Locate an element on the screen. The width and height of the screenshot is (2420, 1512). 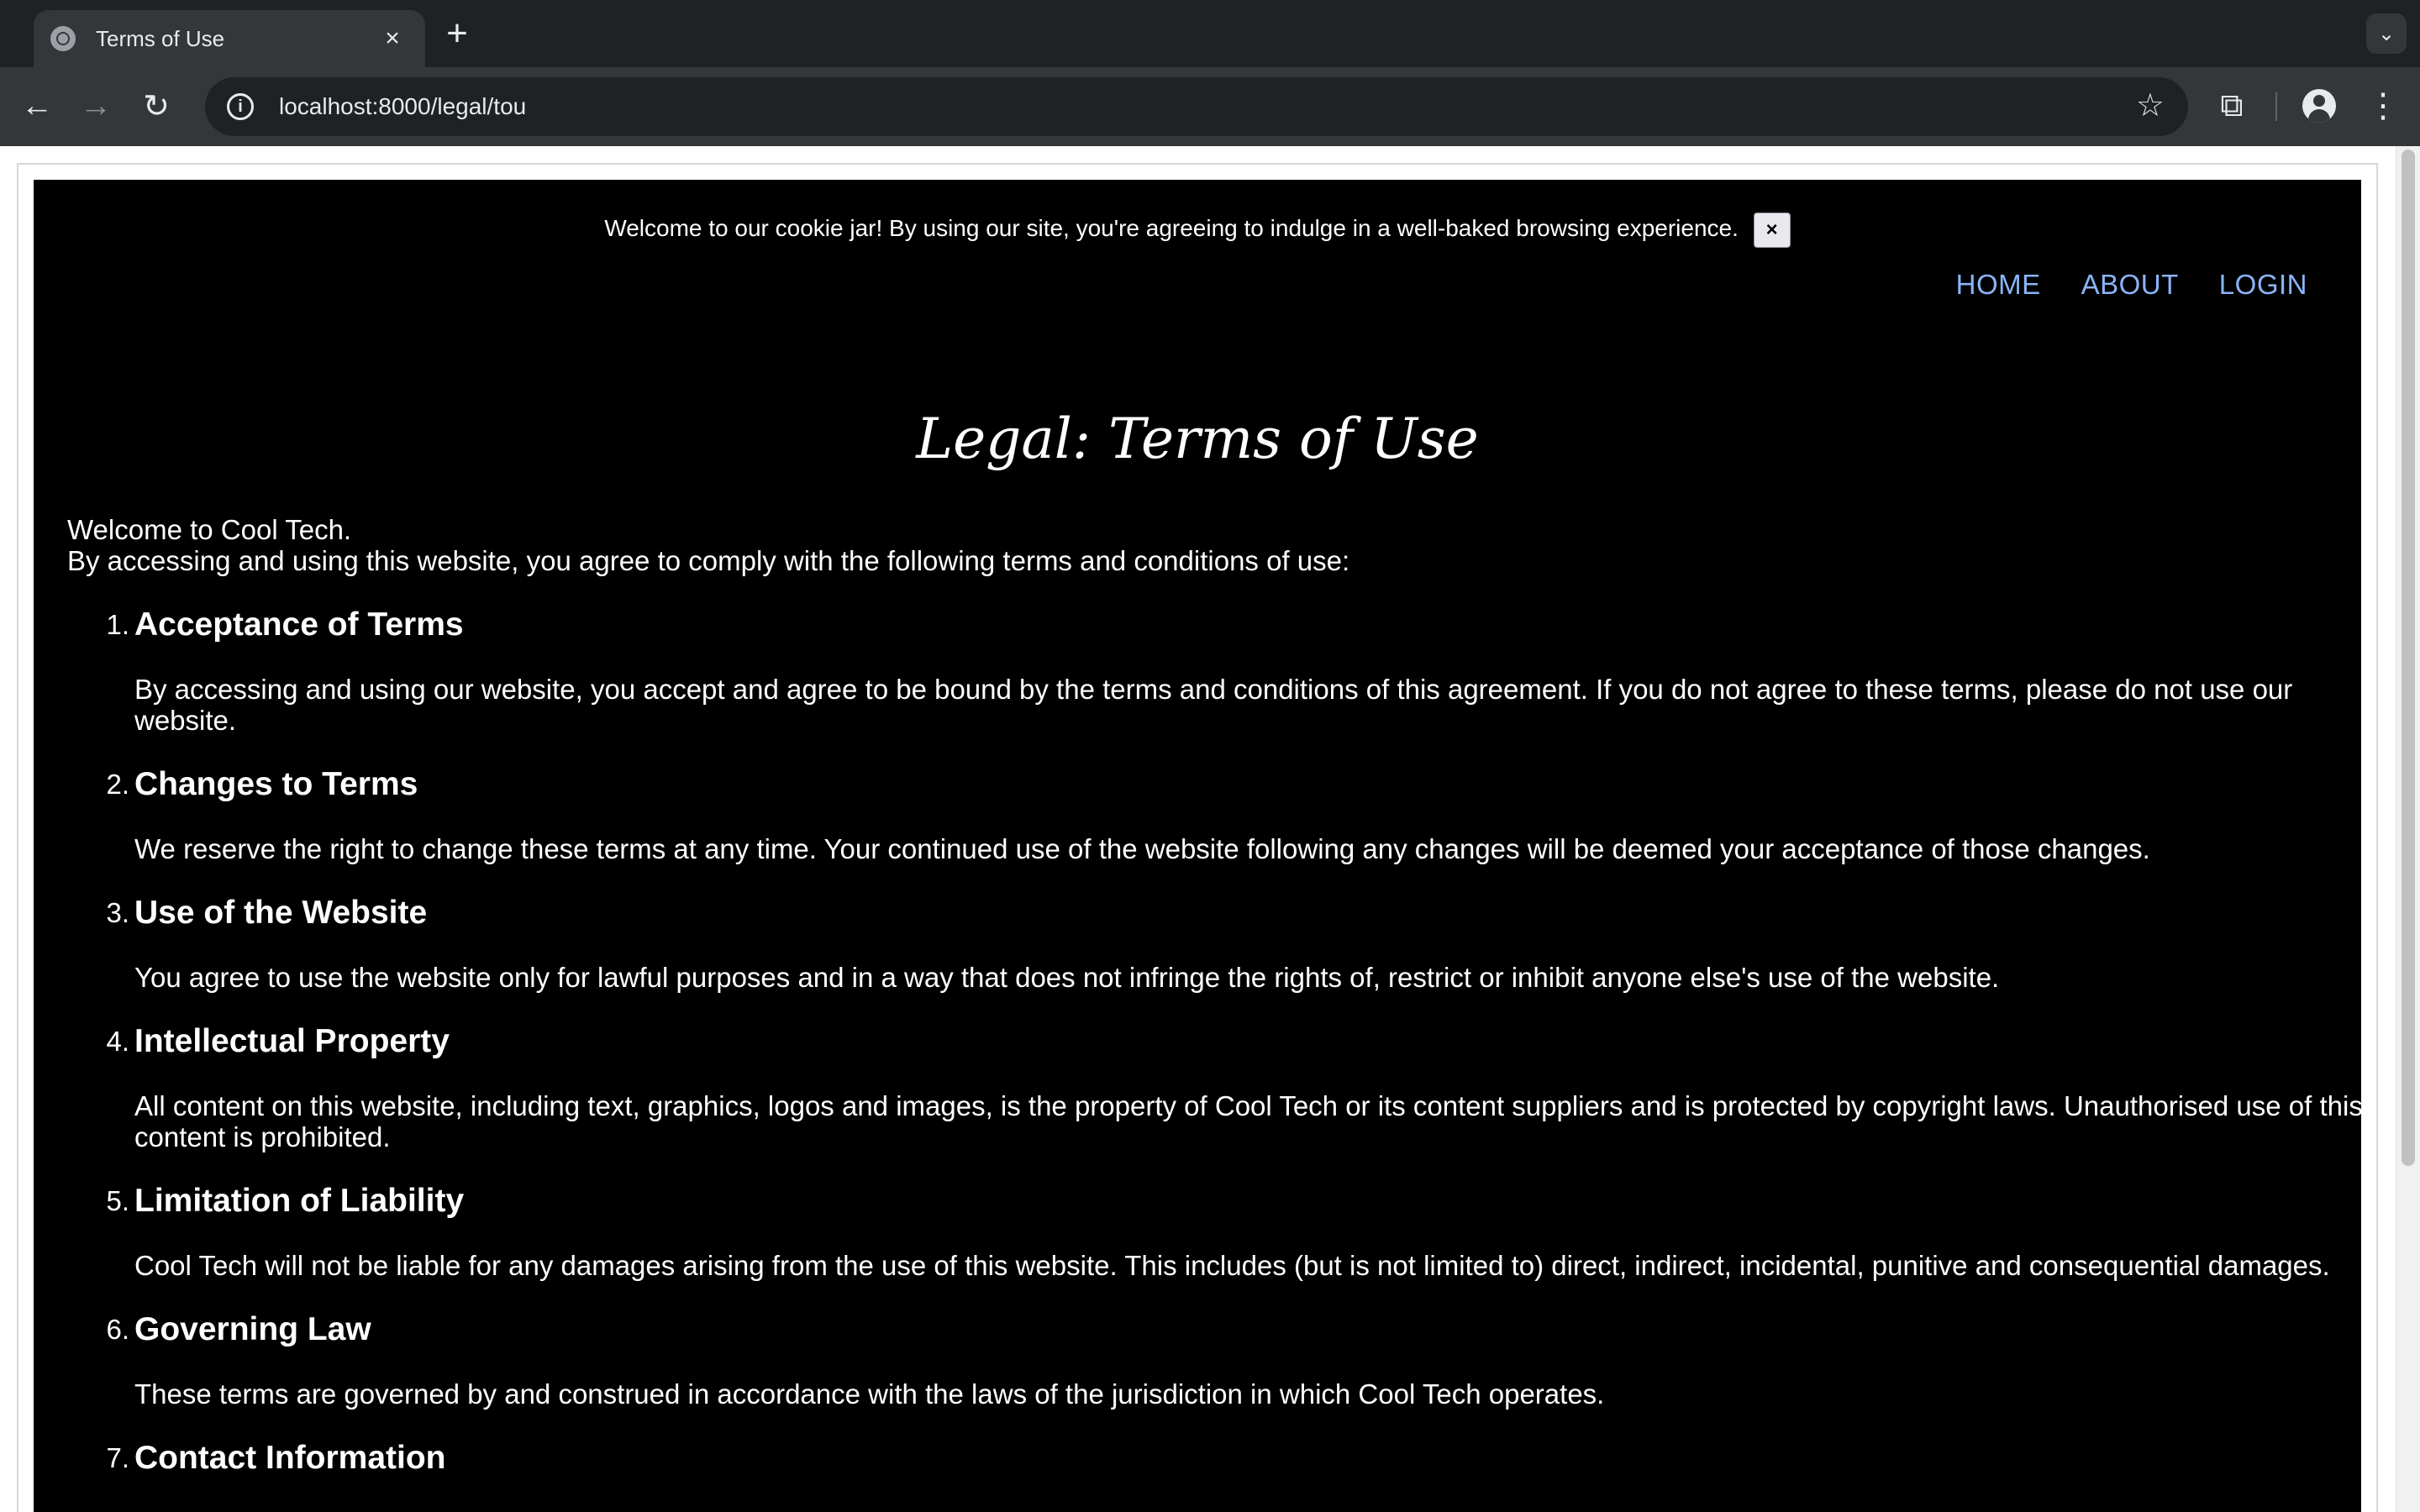
cookie-close-button: × is located at coordinates (1772, 230).